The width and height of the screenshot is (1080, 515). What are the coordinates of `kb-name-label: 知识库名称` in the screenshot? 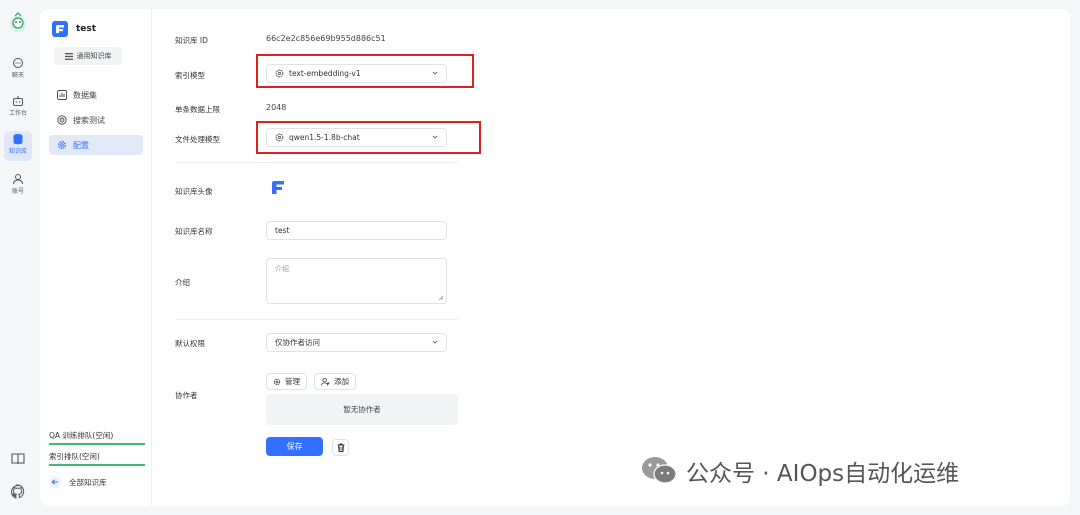 It's located at (194, 231).